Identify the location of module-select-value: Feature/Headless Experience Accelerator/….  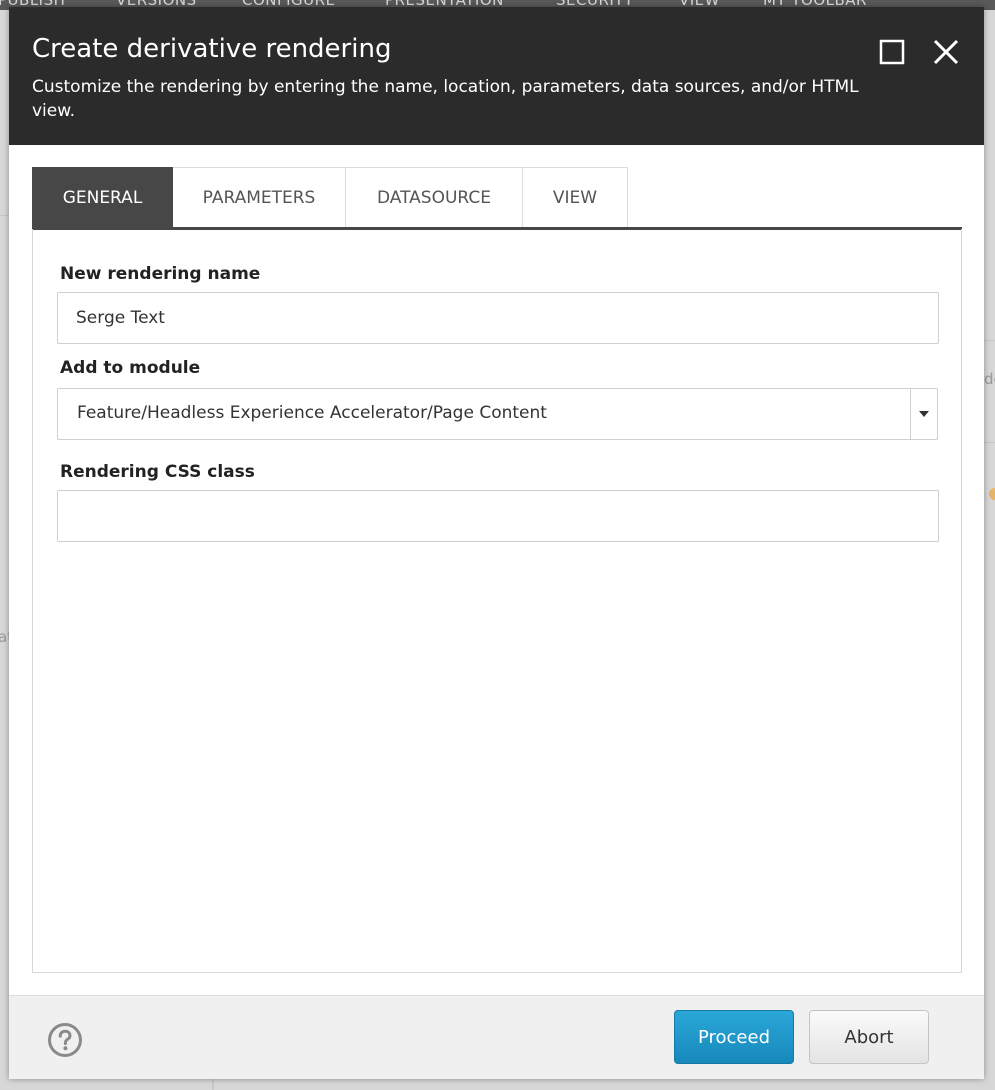
(312, 413).